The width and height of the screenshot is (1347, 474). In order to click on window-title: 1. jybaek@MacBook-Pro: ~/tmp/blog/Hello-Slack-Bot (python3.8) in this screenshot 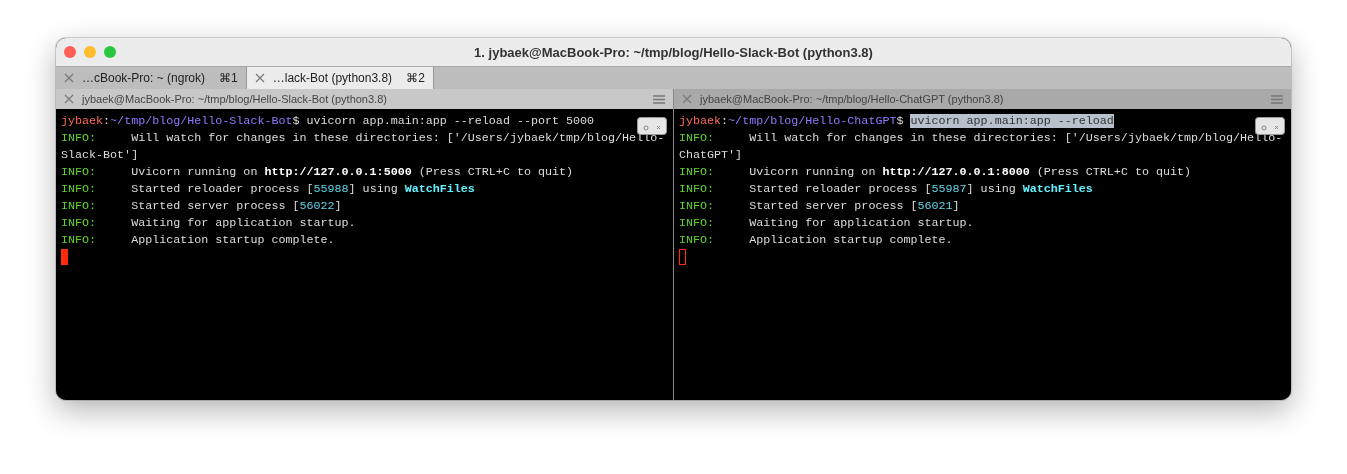, I will do `click(673, 52)`.